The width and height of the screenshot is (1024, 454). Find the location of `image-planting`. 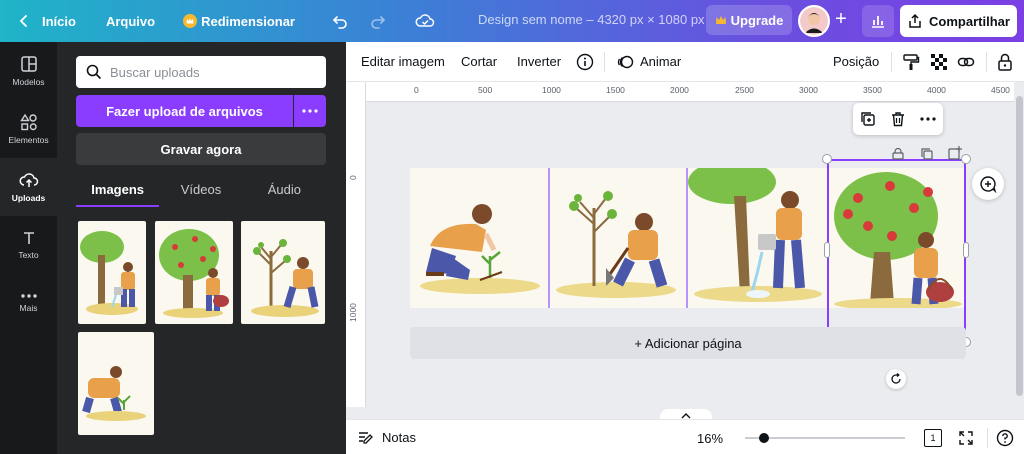

image-planting is located at coordinates (479, 238).